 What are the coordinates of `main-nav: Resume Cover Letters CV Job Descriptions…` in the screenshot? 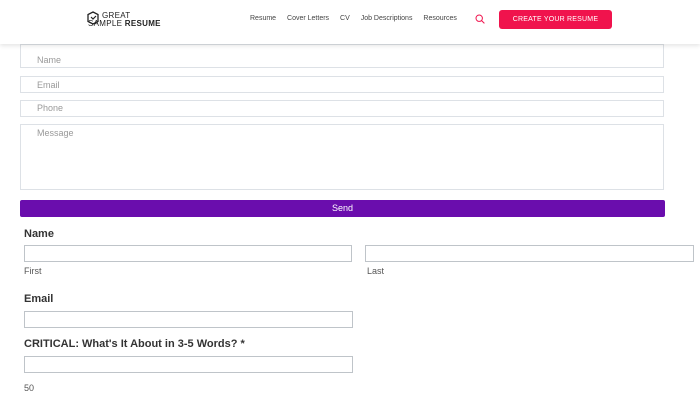 It's located at (358, 18).